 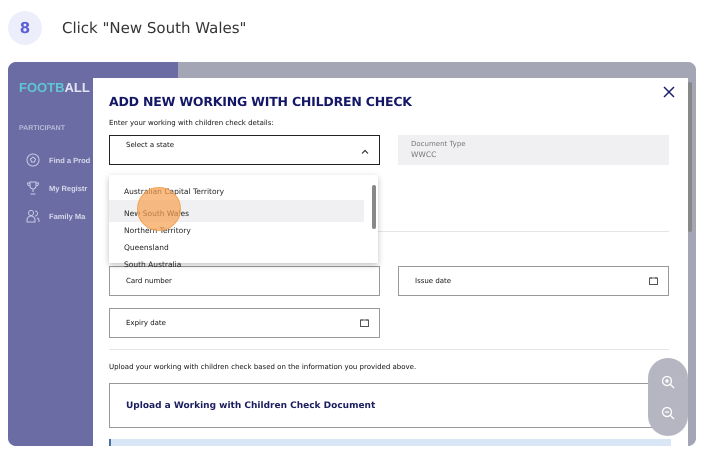 What do you see at coordinates (55, 87) in the screenshot?
I see `logo: FOOTBALL` at bounding box center [55, 87].